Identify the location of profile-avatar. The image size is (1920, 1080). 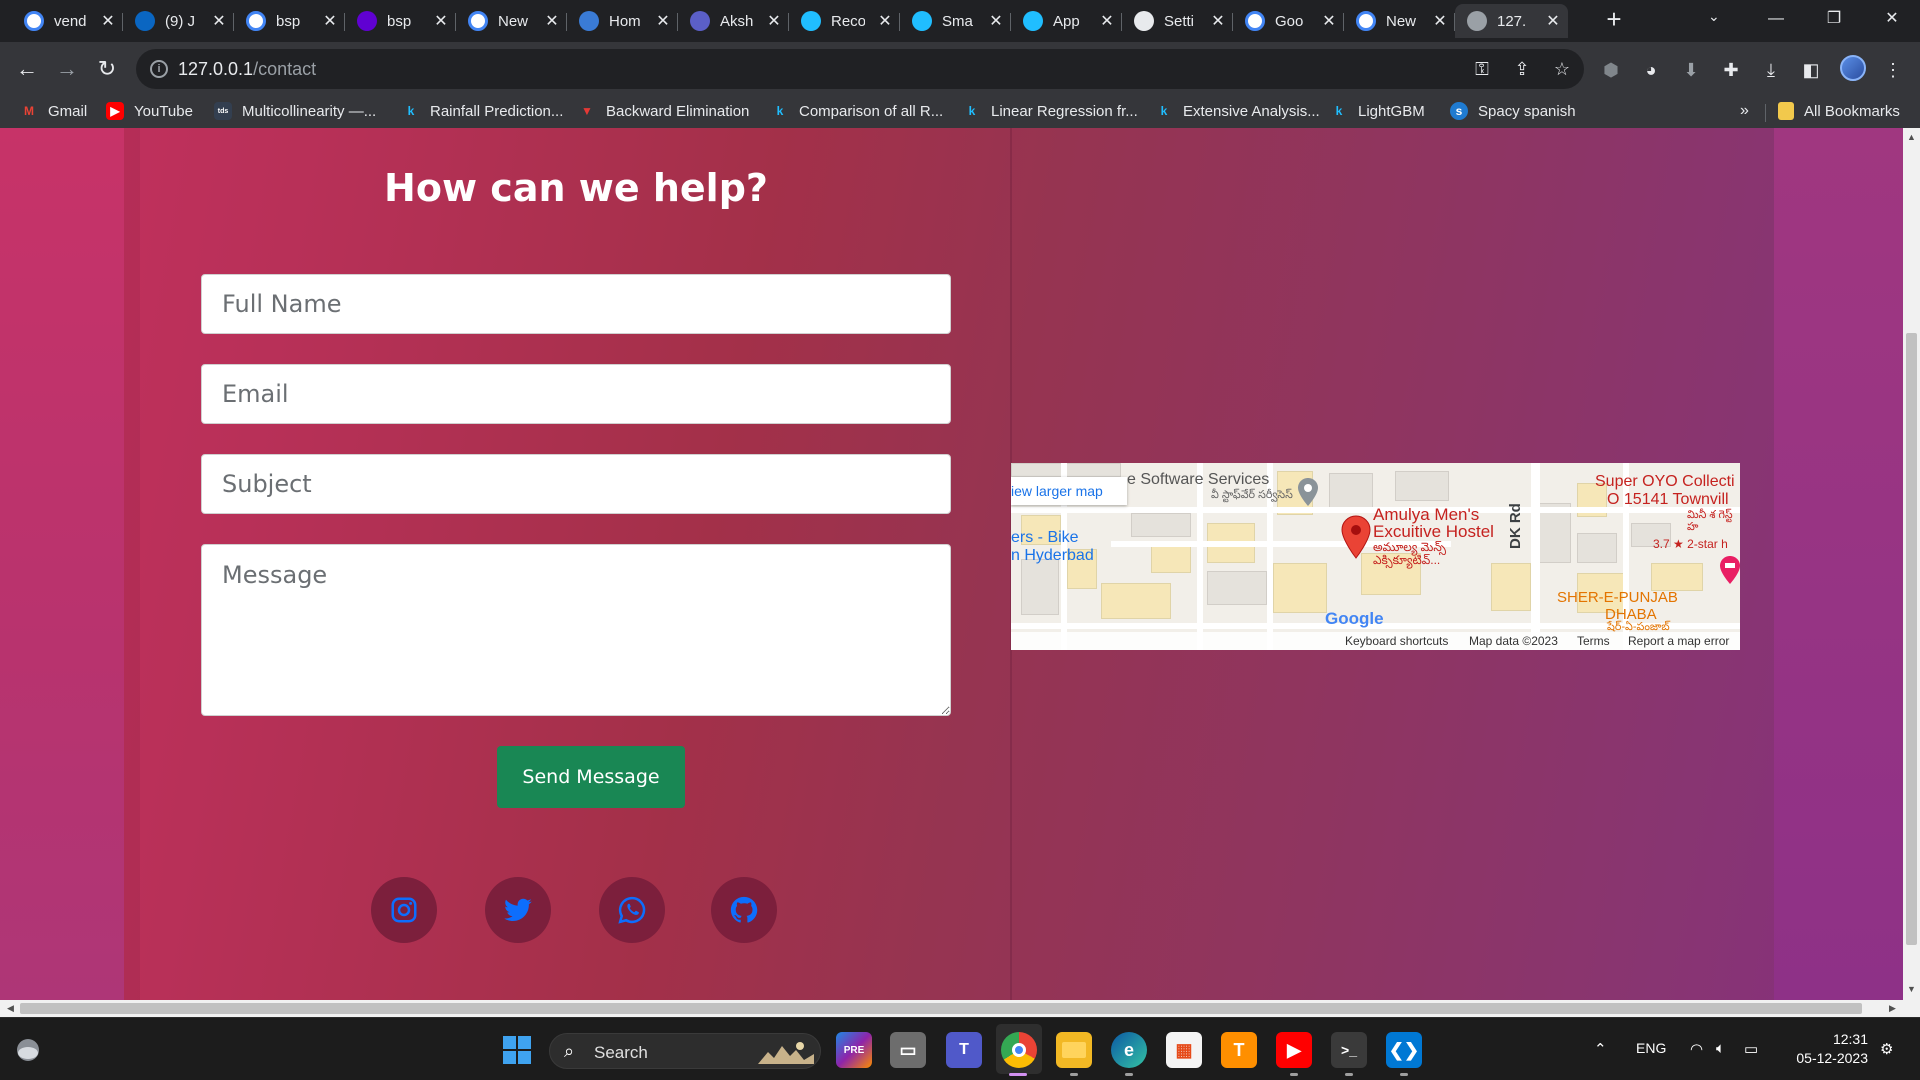
(1853, 68).